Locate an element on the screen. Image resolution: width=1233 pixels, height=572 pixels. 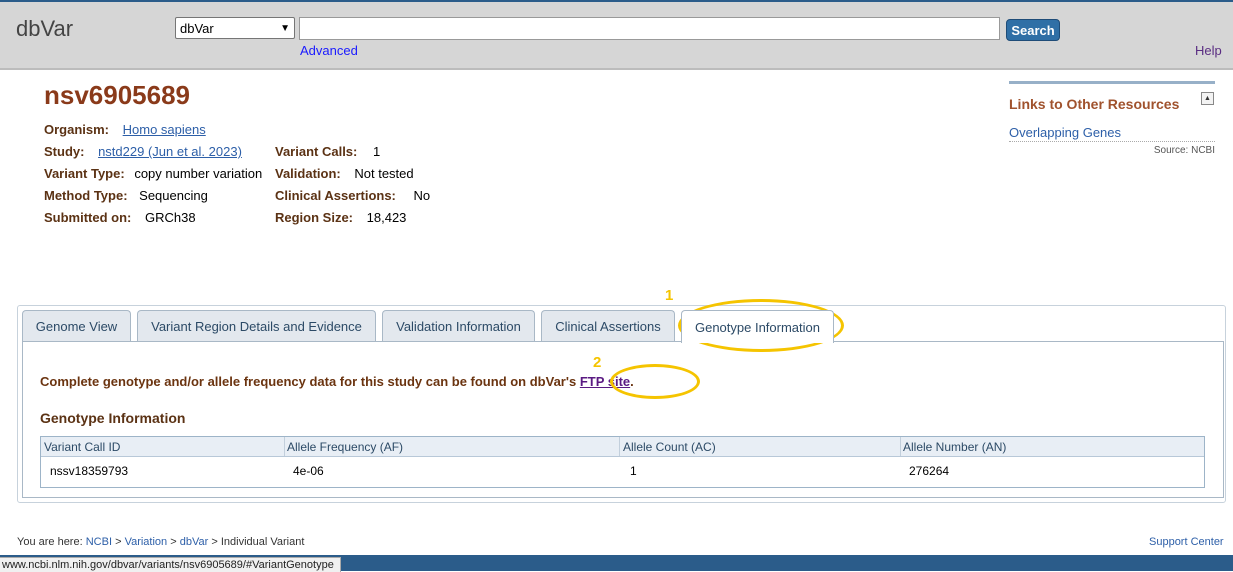
breadcrumb-current: Individual Variant is located at coordinates (262, 542).